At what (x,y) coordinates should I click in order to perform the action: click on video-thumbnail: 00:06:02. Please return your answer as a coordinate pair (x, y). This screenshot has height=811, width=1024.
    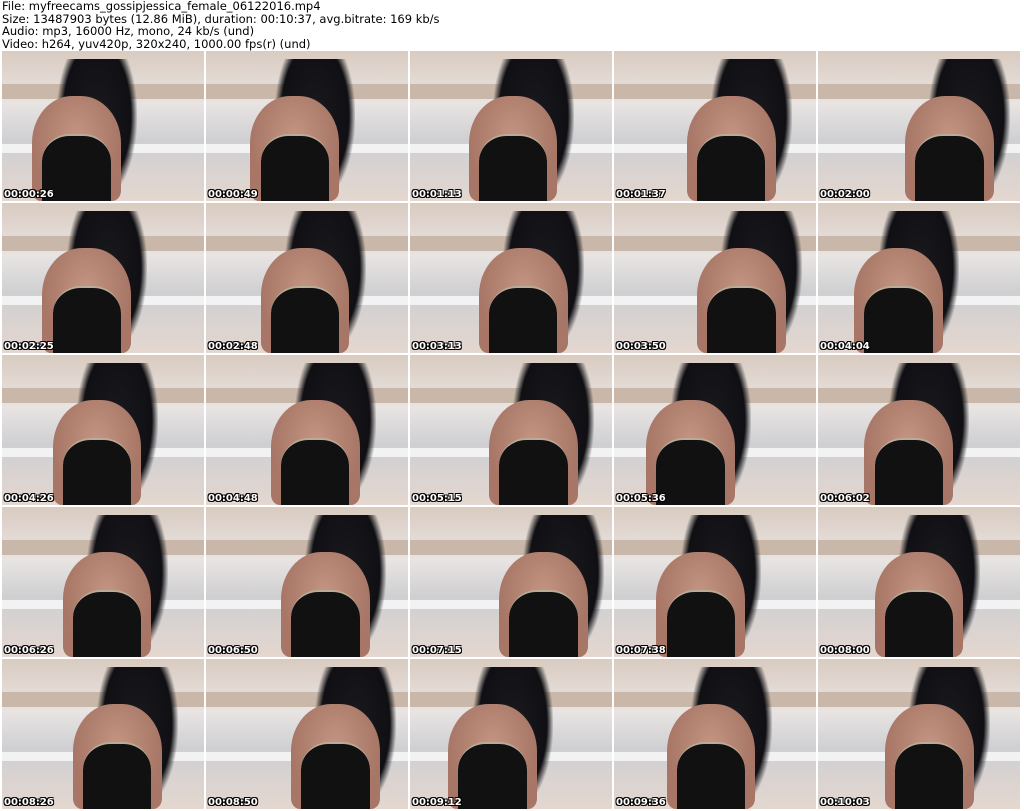
    Looking at the image, I should click on (919, 430).